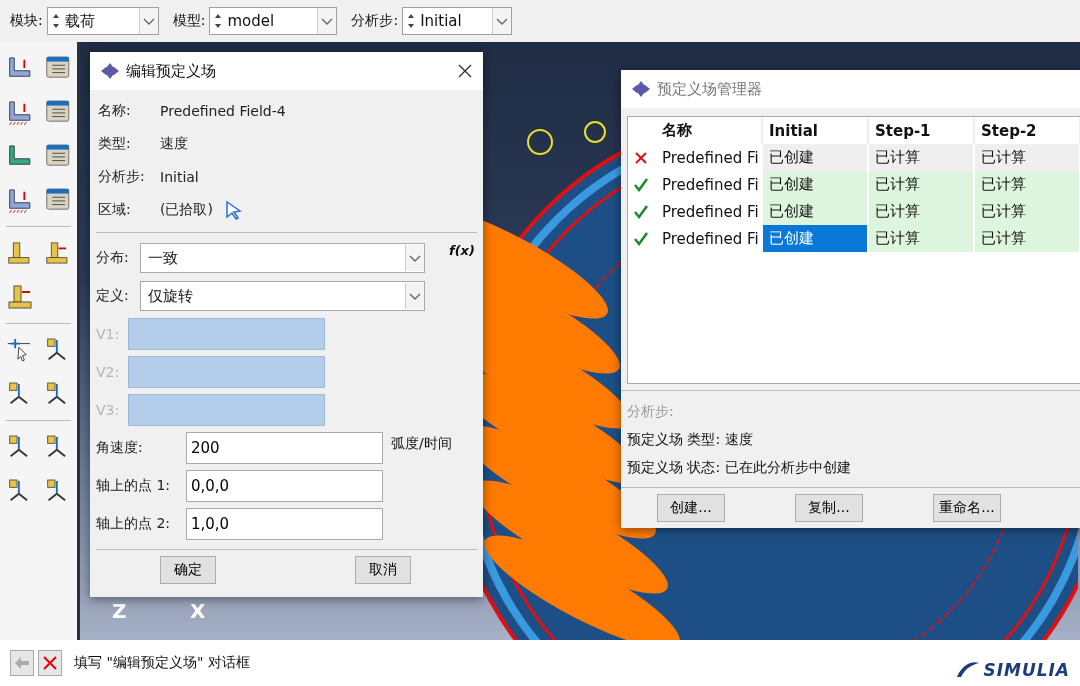 The image size is (1080, 686). I want to click on axis-label: X, so click(198, 611).